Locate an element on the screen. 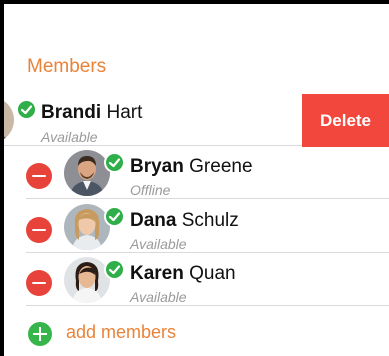  member-status: Offline is located at coordinates (150, 190).